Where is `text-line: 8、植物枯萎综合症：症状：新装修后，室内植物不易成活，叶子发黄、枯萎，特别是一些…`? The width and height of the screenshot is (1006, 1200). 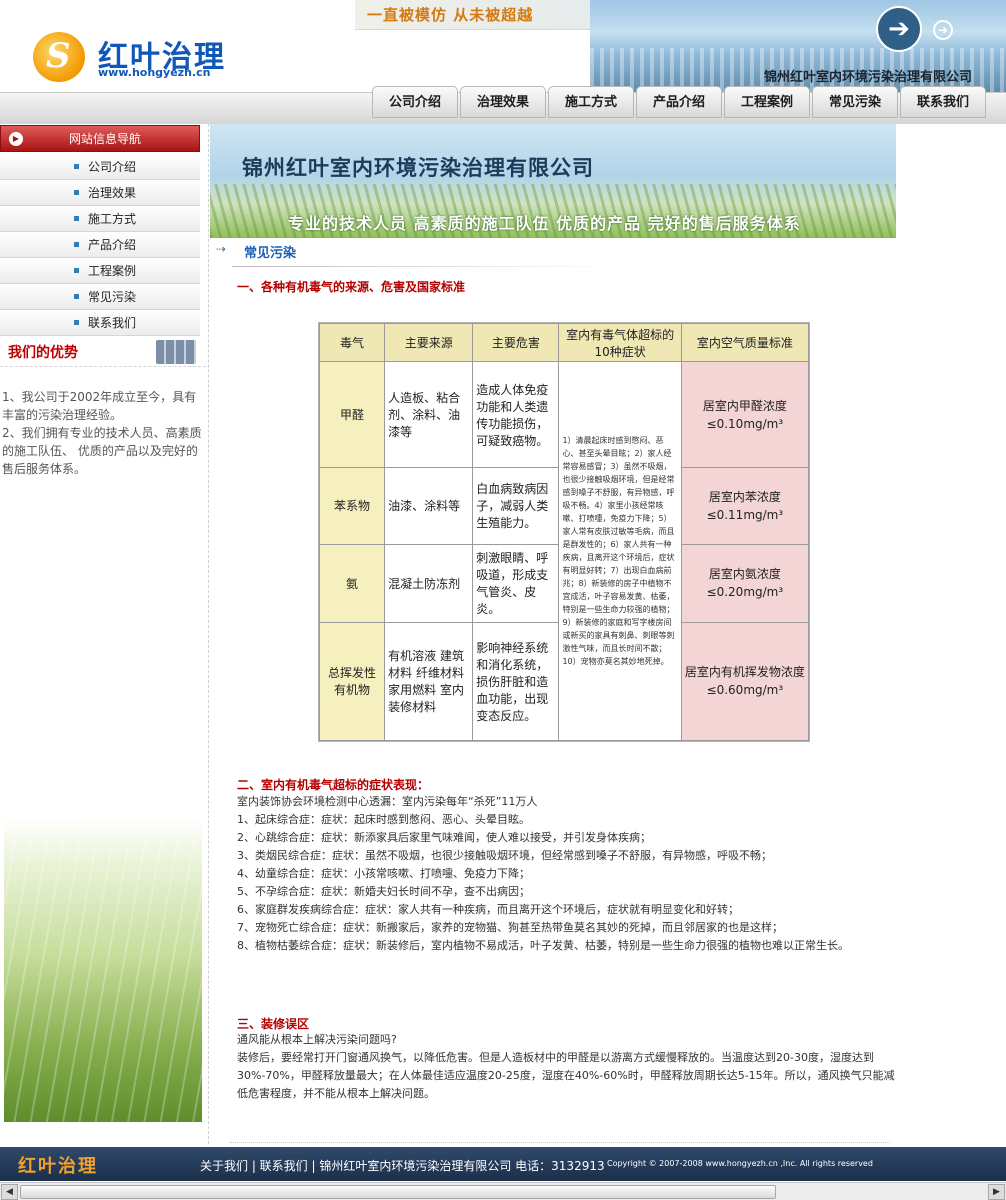 text-line: 8、植物枯萎综合症：症状：新装修后，室内植物不易成活，叶子发黄、枯萎，特别是一些… is located at coordinates (543, 945).